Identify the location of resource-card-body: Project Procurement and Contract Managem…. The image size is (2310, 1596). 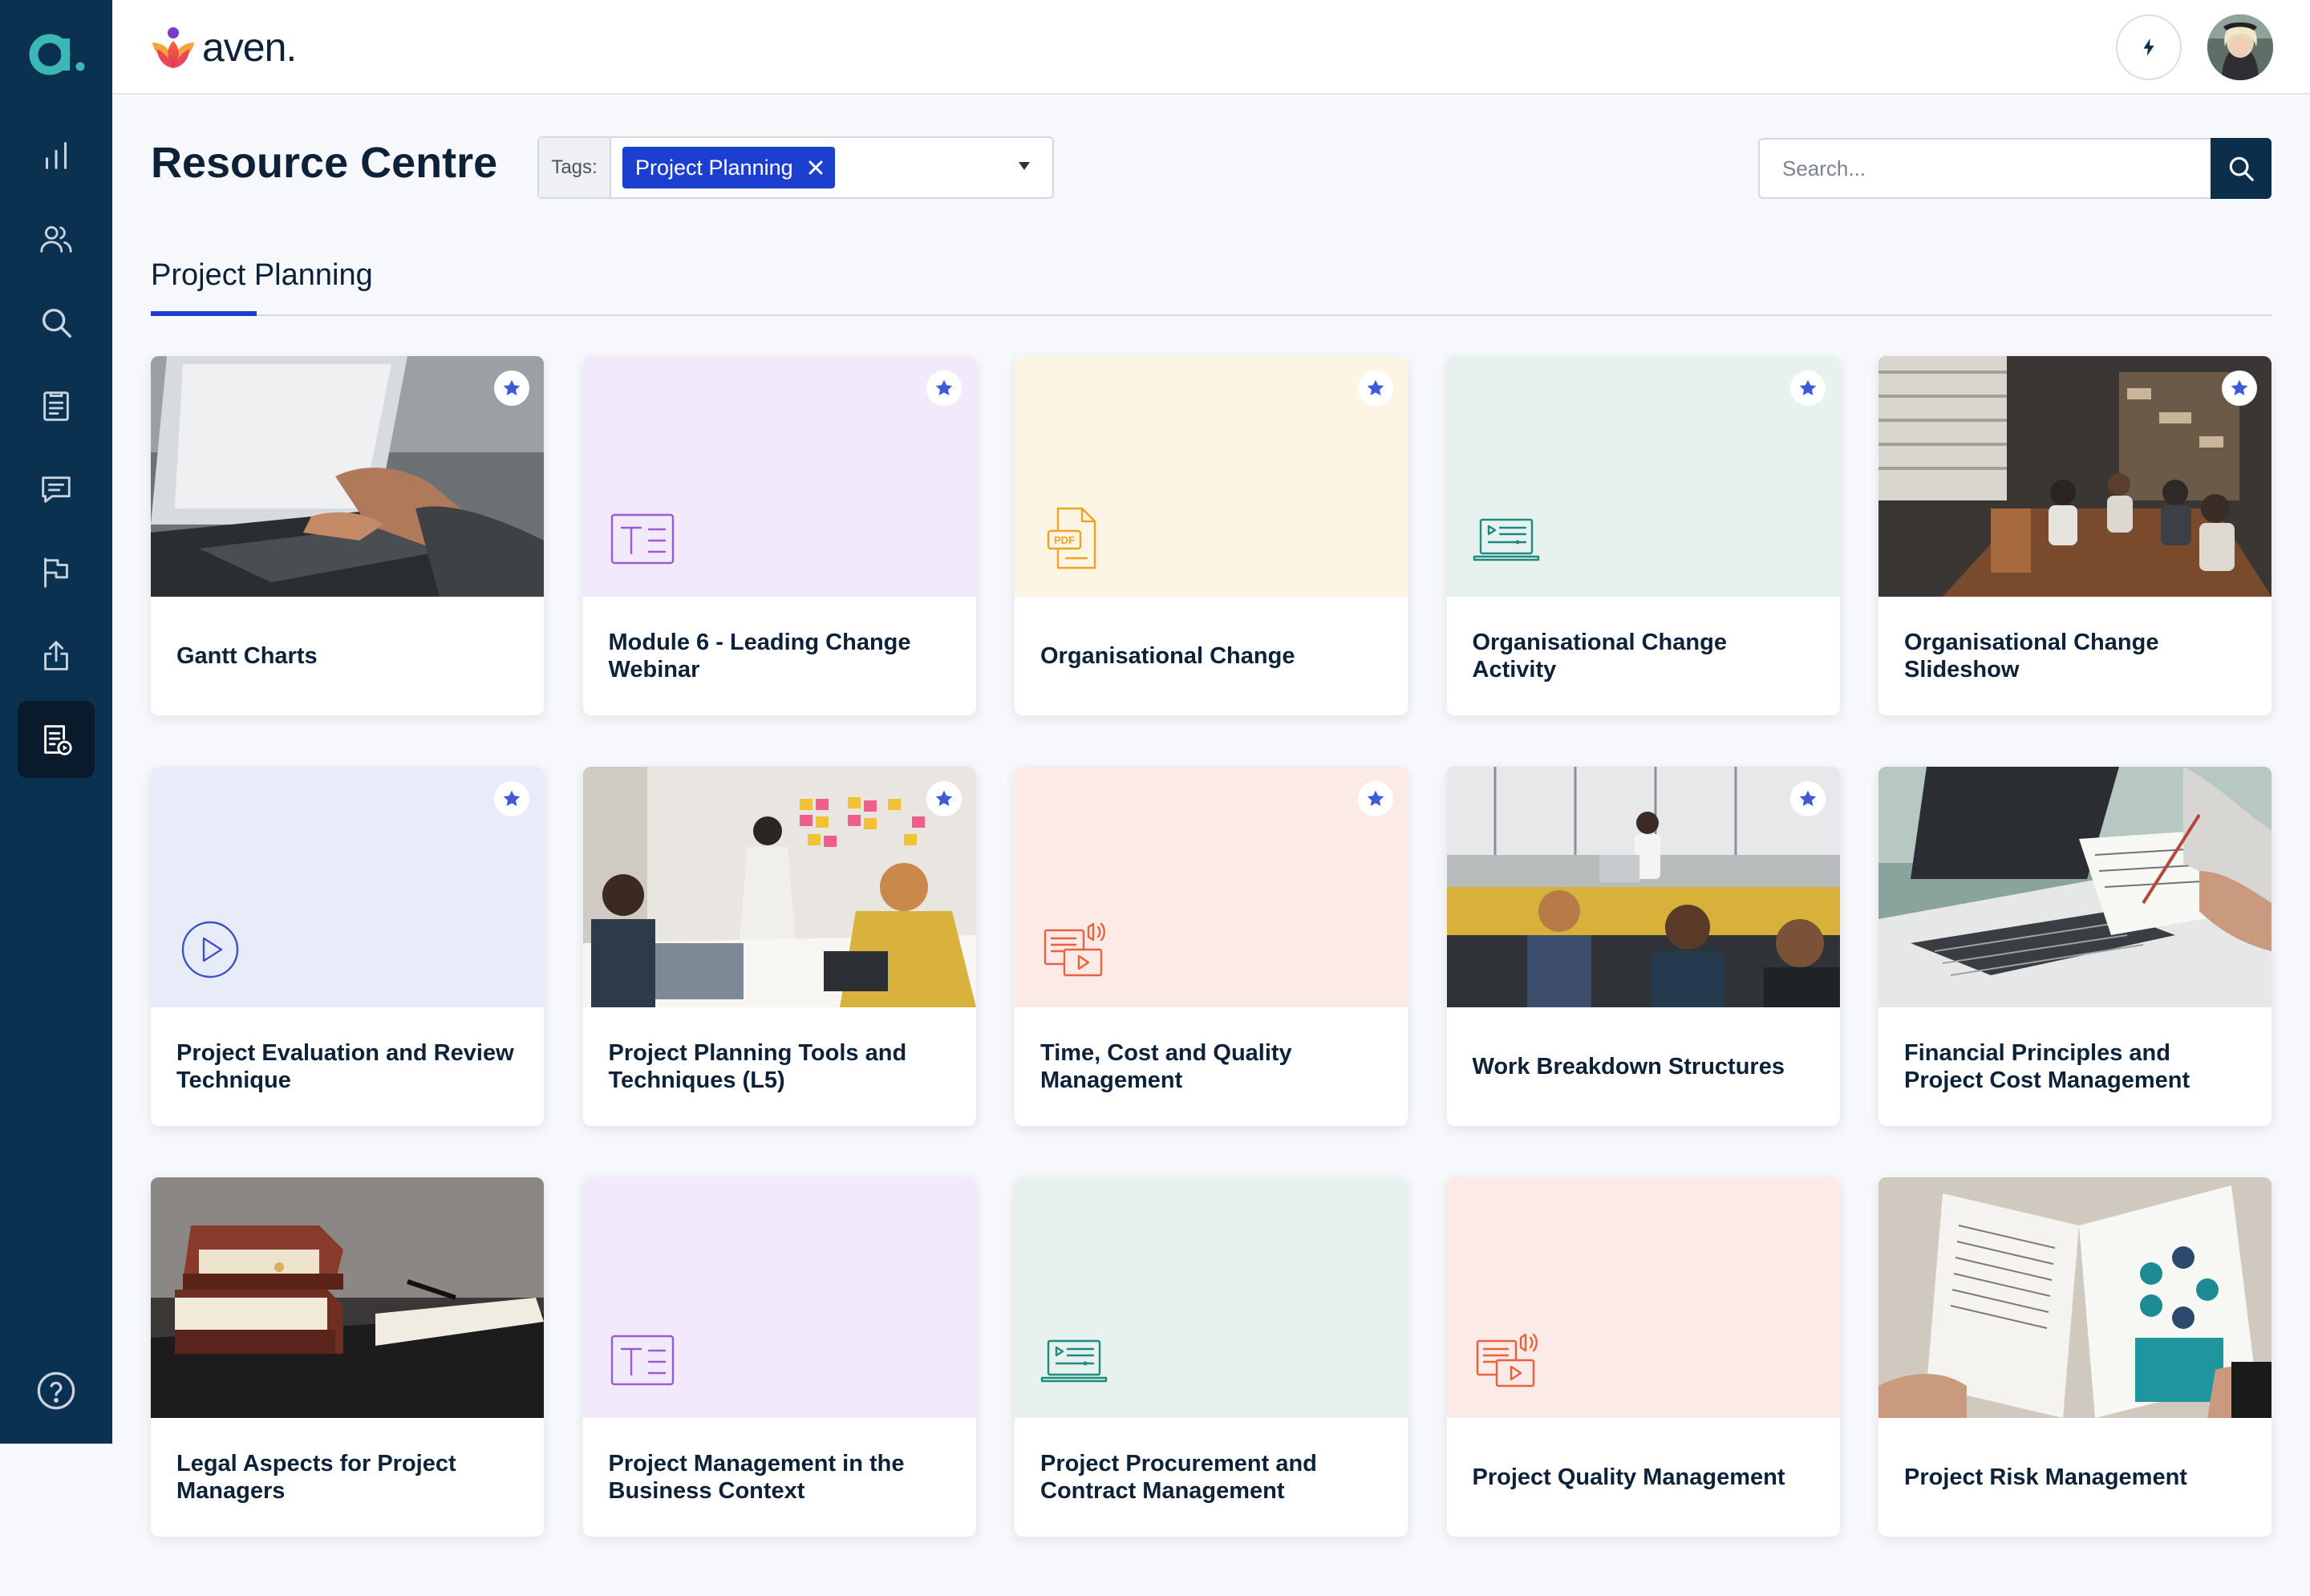
(1211, 1477).